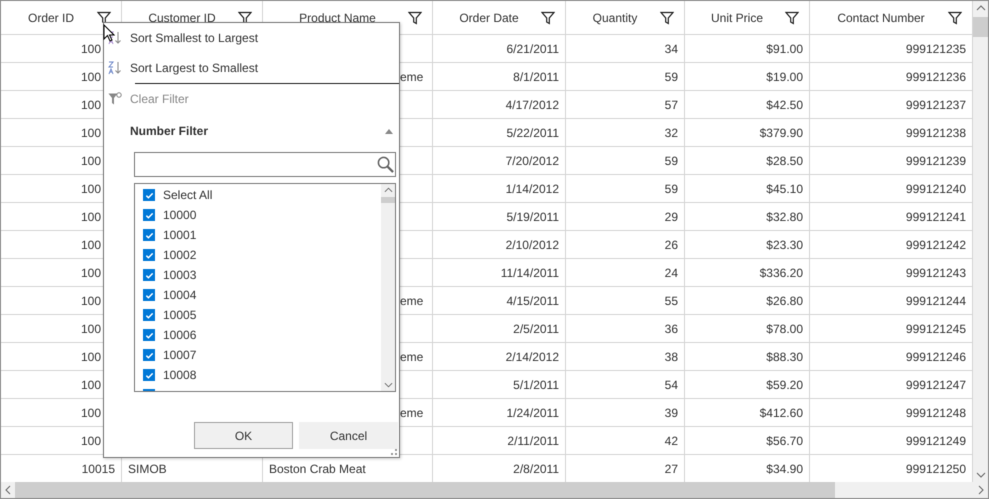  What do you see at coordinates (784, 357) in the screenshot?
I see `table-cell: $88.30` at bounding box center [784, 357].